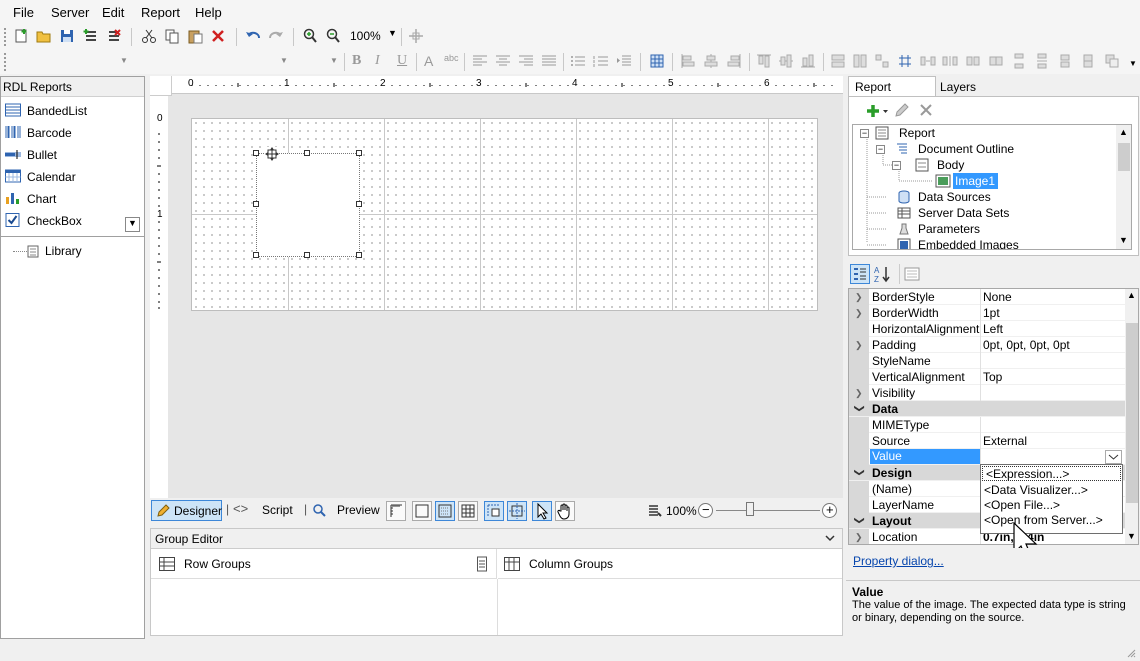 This screenshot has width=1140, height=661. I want to click on prop-row-mimetype: MIMEType, so click(987, 425).